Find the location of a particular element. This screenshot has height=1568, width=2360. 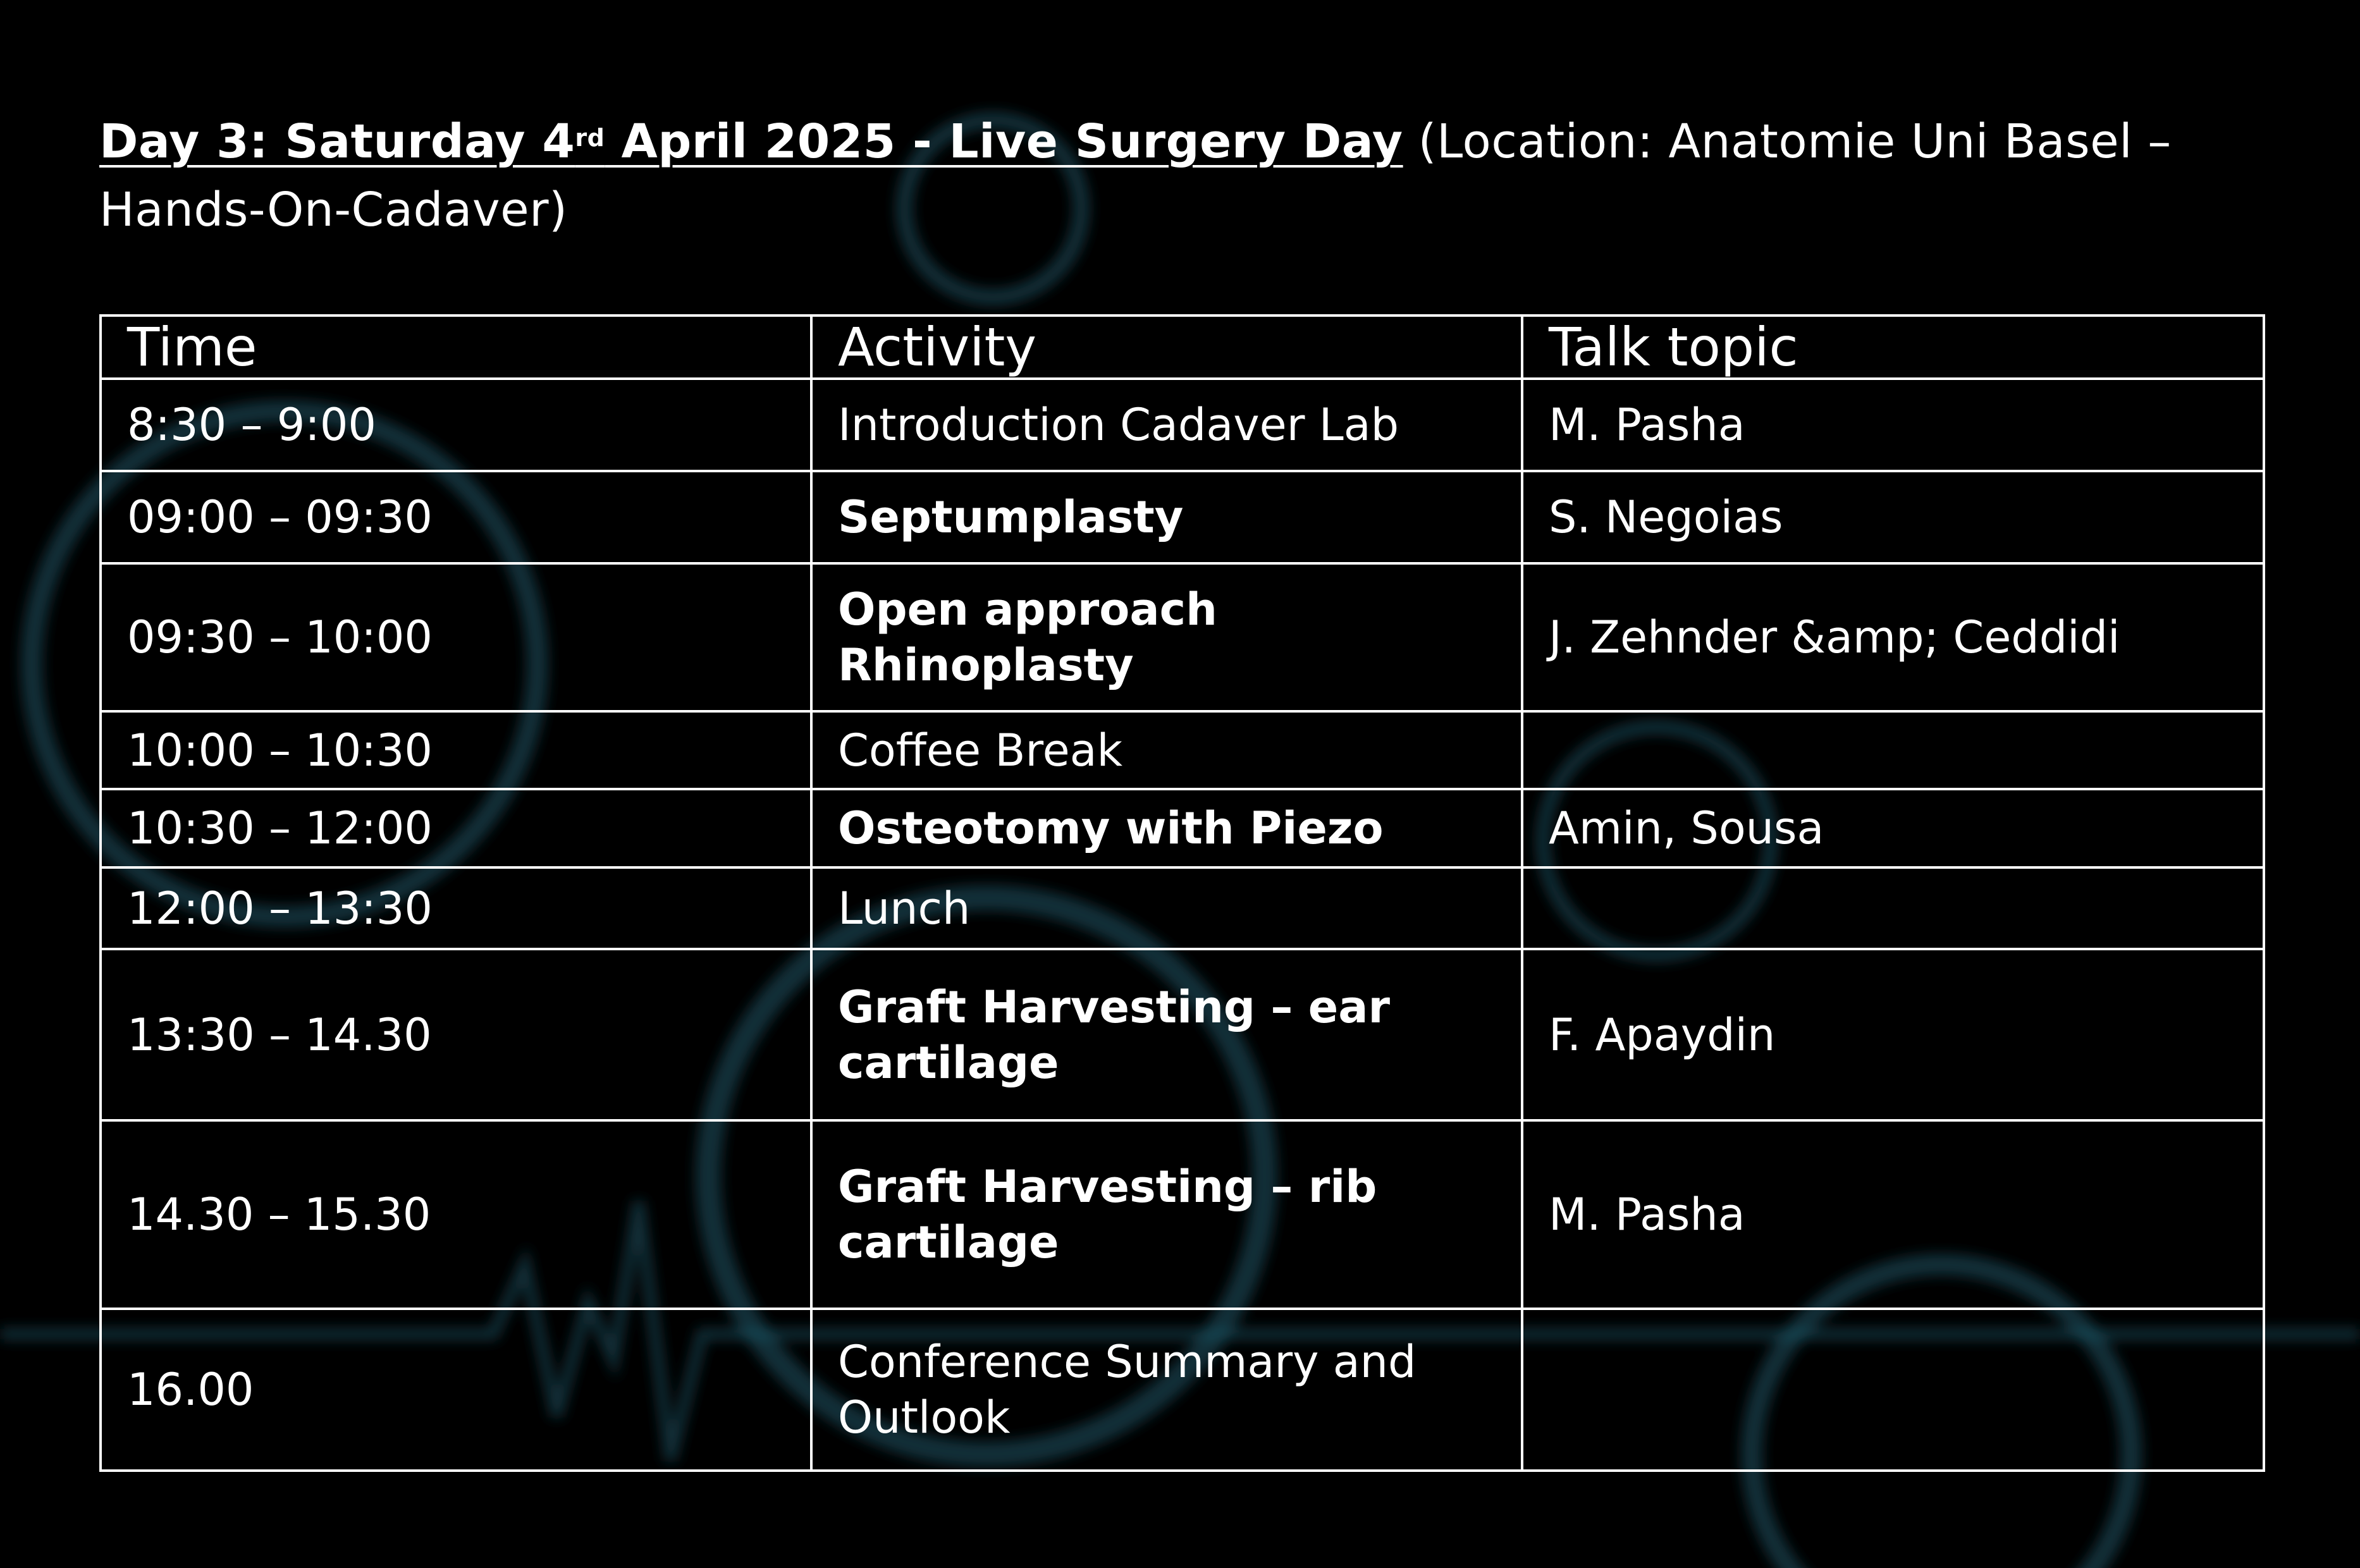

table-header-row: Time Activity Talk topic is located at coordinates (1182, 347).